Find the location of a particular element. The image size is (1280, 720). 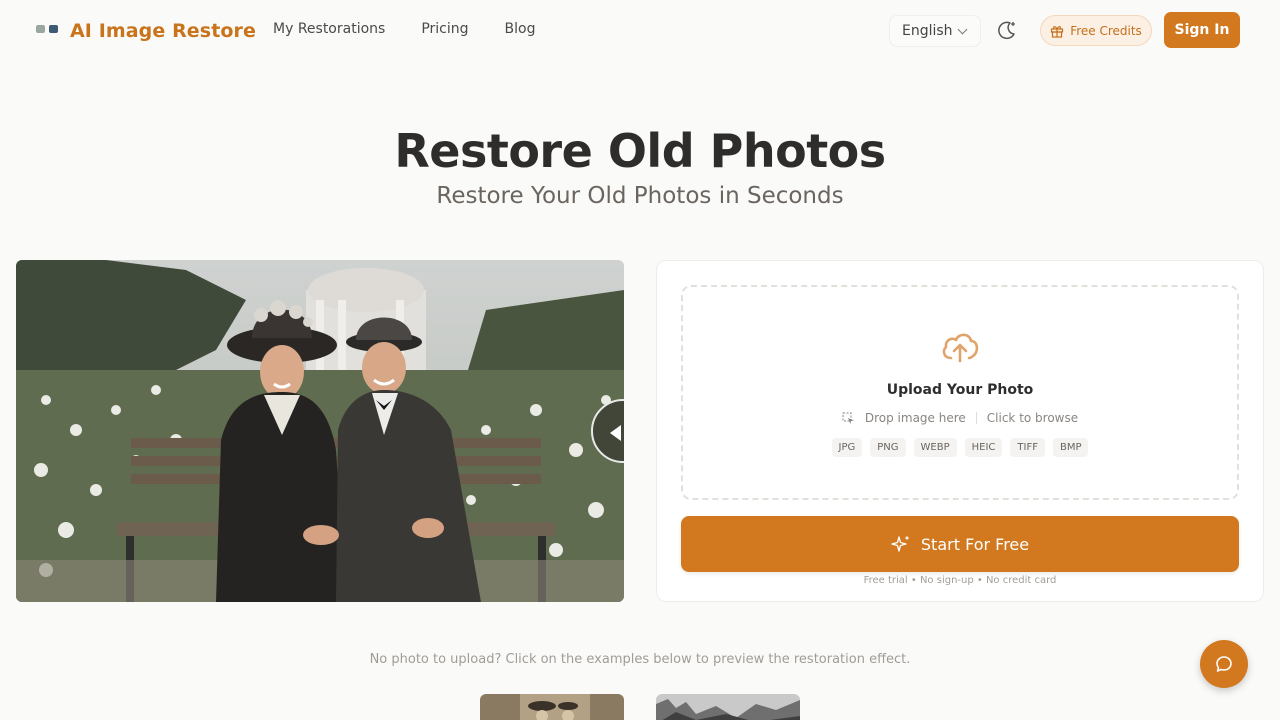

nav-pricing: Pricing is located at coordinates (444, 29).